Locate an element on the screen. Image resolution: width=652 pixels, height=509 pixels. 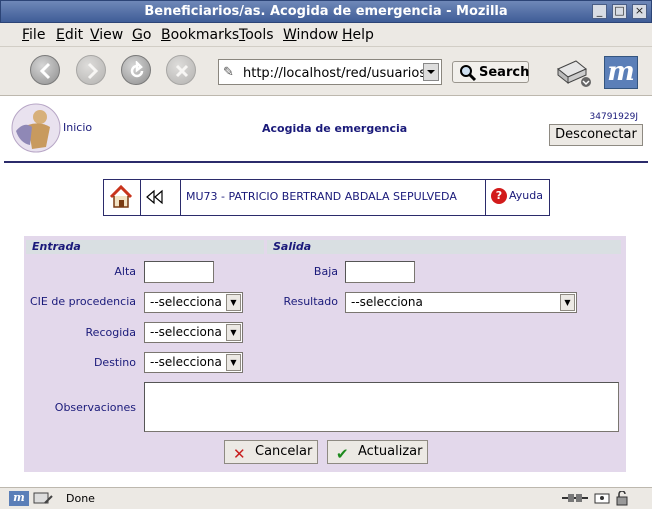
back-cell is located at coordinates (161, 197).